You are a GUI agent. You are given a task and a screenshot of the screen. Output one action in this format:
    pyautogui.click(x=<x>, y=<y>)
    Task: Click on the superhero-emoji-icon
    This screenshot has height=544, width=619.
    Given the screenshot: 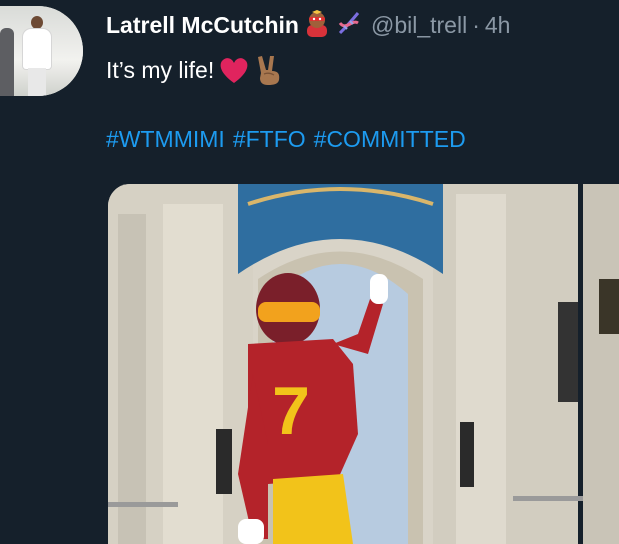 What is the action you would take?
    pyautogui.click(x=317, y=25)
    